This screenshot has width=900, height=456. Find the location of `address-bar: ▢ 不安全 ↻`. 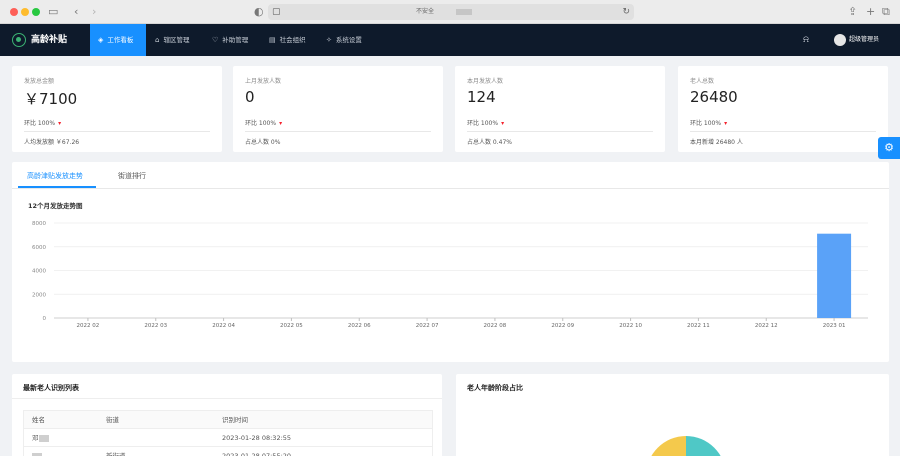

address-bar: ▢ 不安全 ↻ is located at coordinates (451, 12).